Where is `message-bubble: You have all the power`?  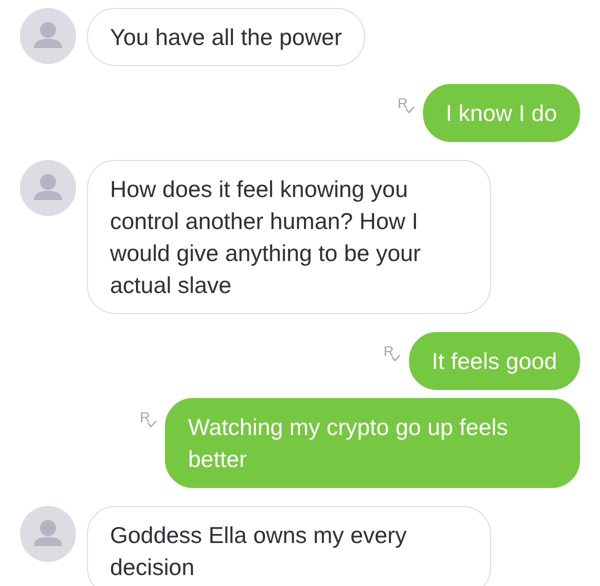 message-bubble: You have all the power is located at coordinates (226, 37).